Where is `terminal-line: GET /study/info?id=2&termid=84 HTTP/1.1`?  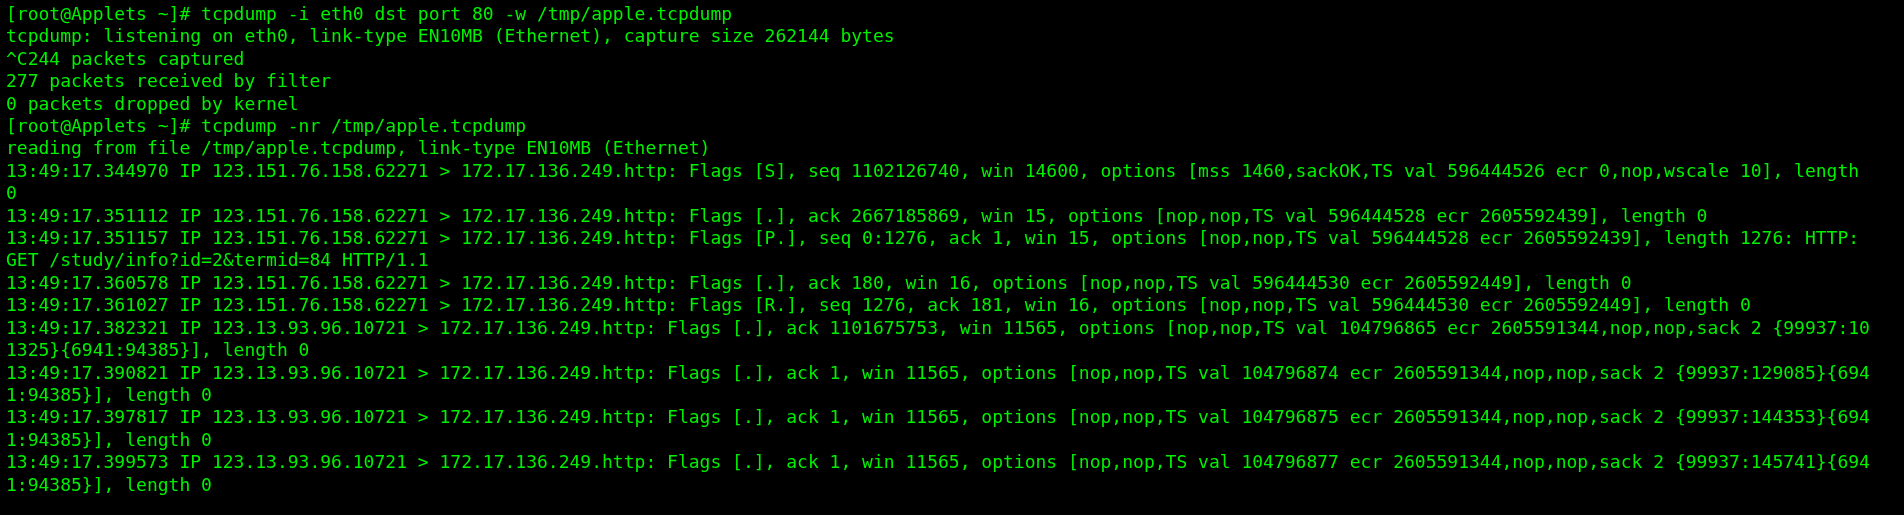 terminal-line: GET /study/info?id=2&termid=84 HTTP/1.1 is located at coordinates (217, 260).